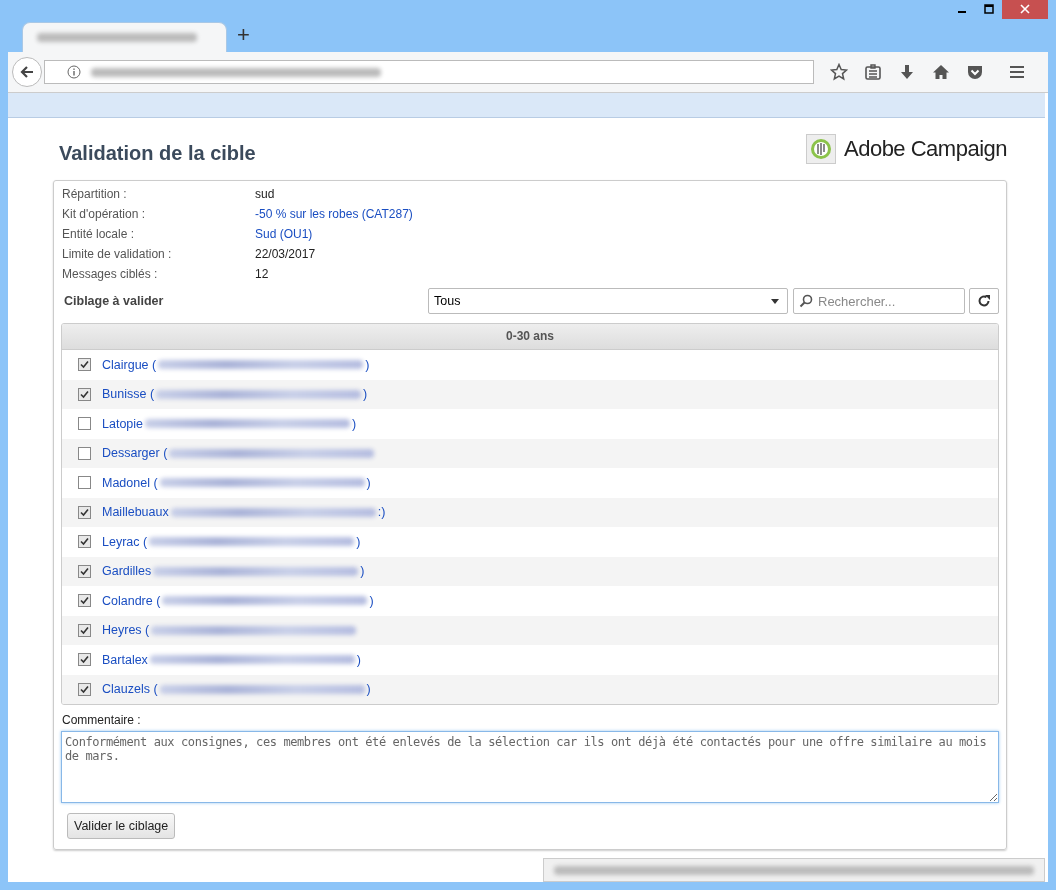  I want to click on caret-icon, so click(775, 301).